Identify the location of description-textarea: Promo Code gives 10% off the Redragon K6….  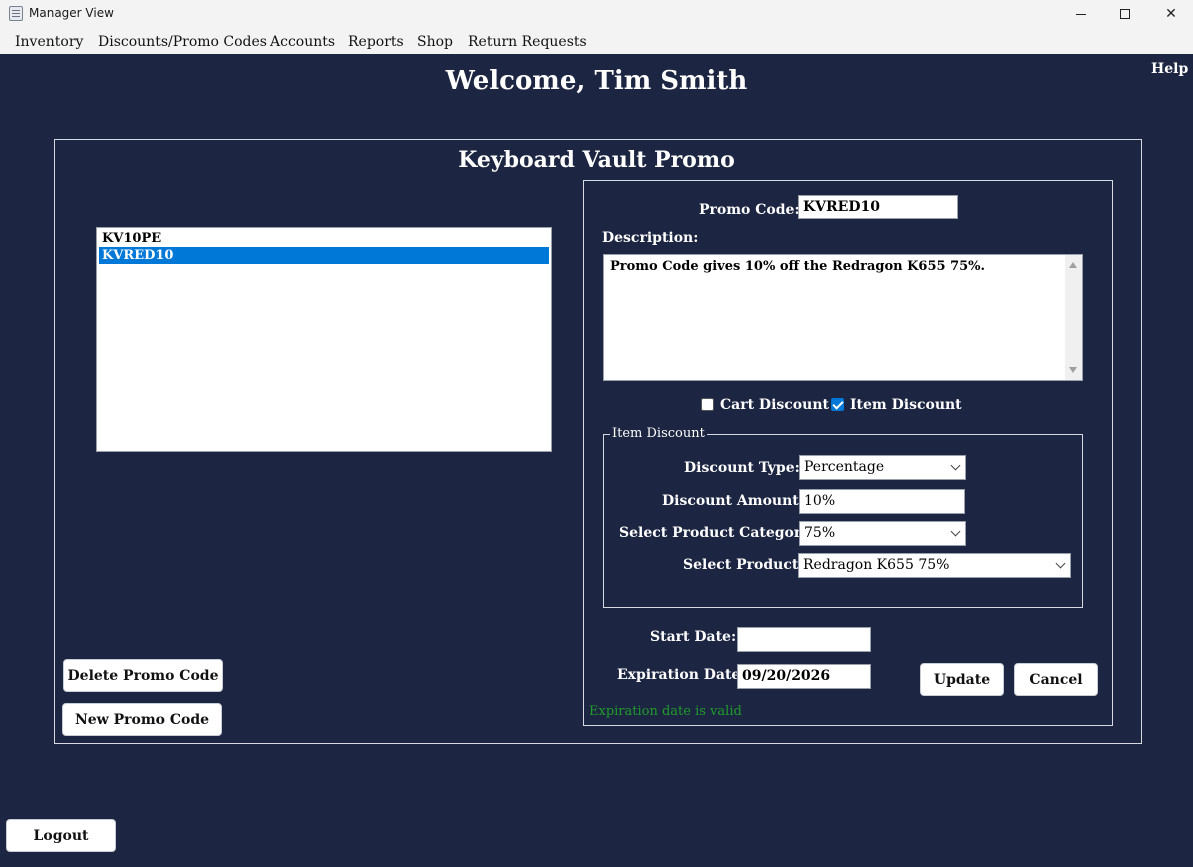
(843, 317).